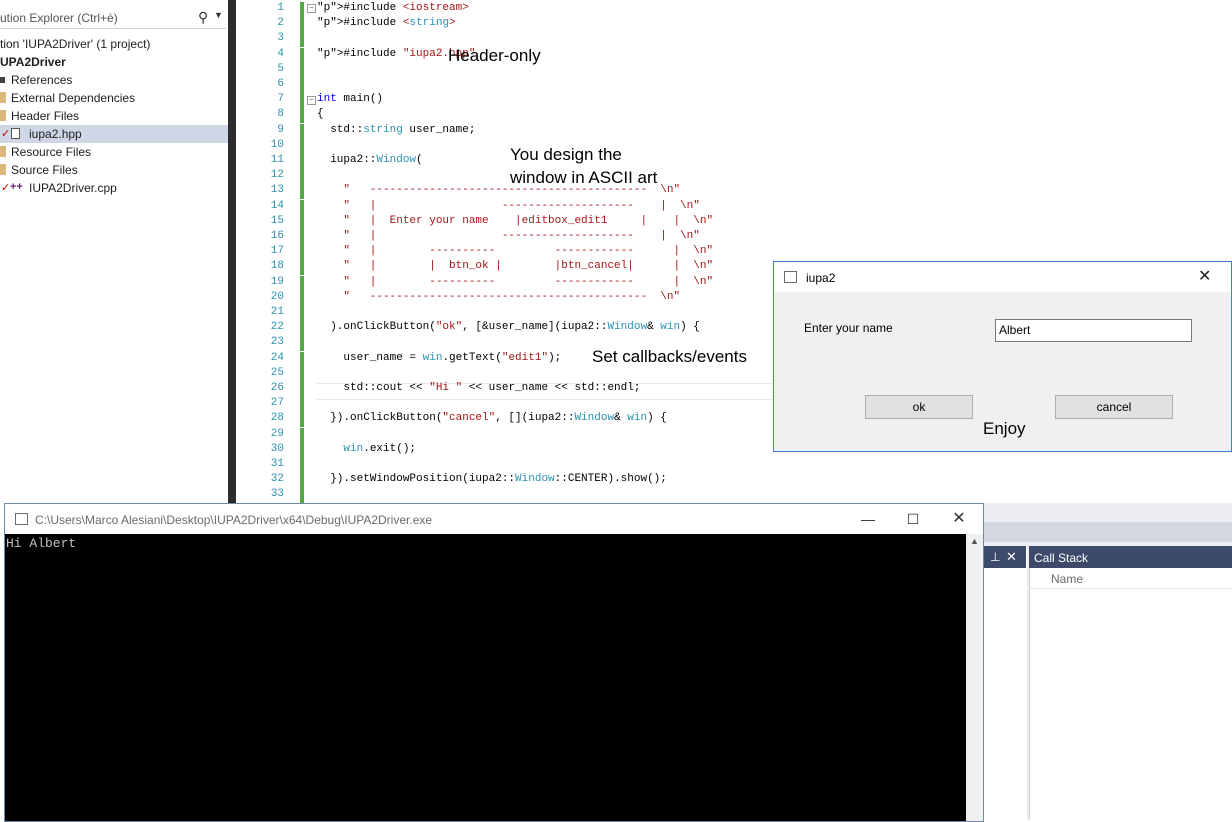  I want to click on line-number: 18, so click(277, 266).